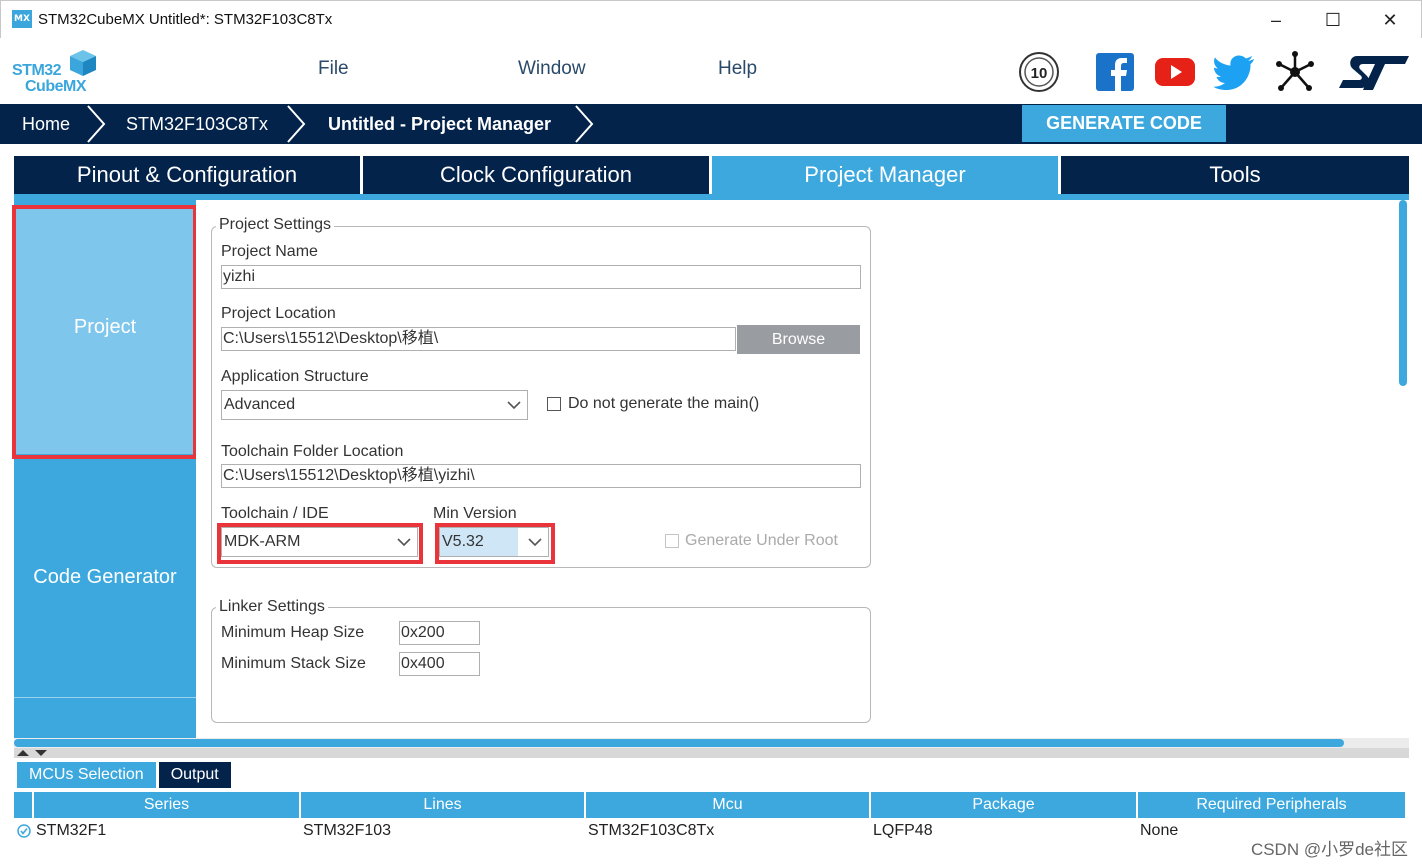  I want to click on project-name-input: yizhi, so click(541, 277).